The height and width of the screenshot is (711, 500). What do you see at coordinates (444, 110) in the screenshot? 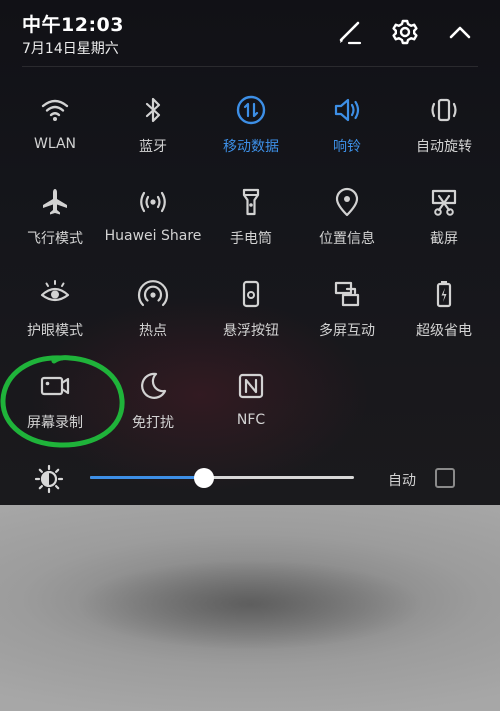
I see `auto-rotate-icon` at bounding box center [444, 110].